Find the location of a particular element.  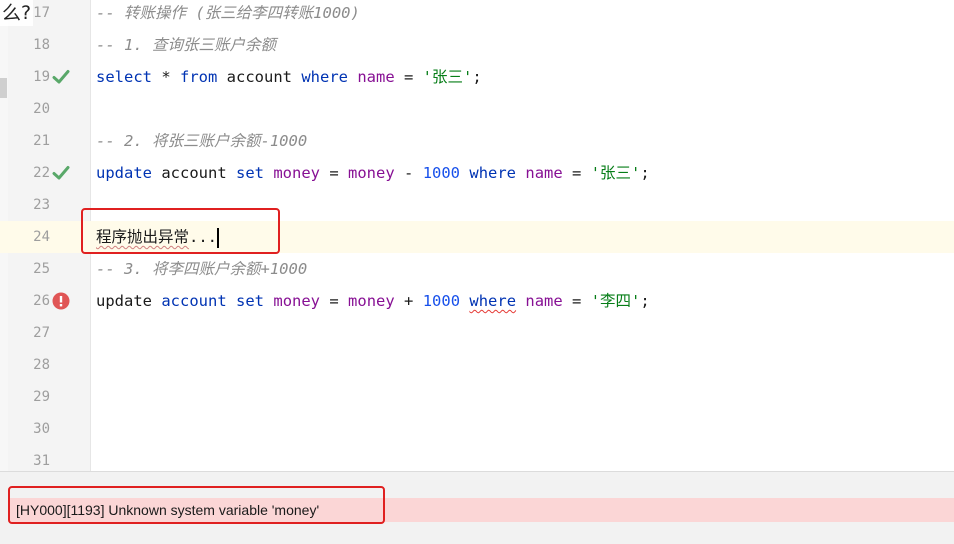

code-text: -- 转账操作 (张三给李四转账1000) is located at coordinates (228, 14).